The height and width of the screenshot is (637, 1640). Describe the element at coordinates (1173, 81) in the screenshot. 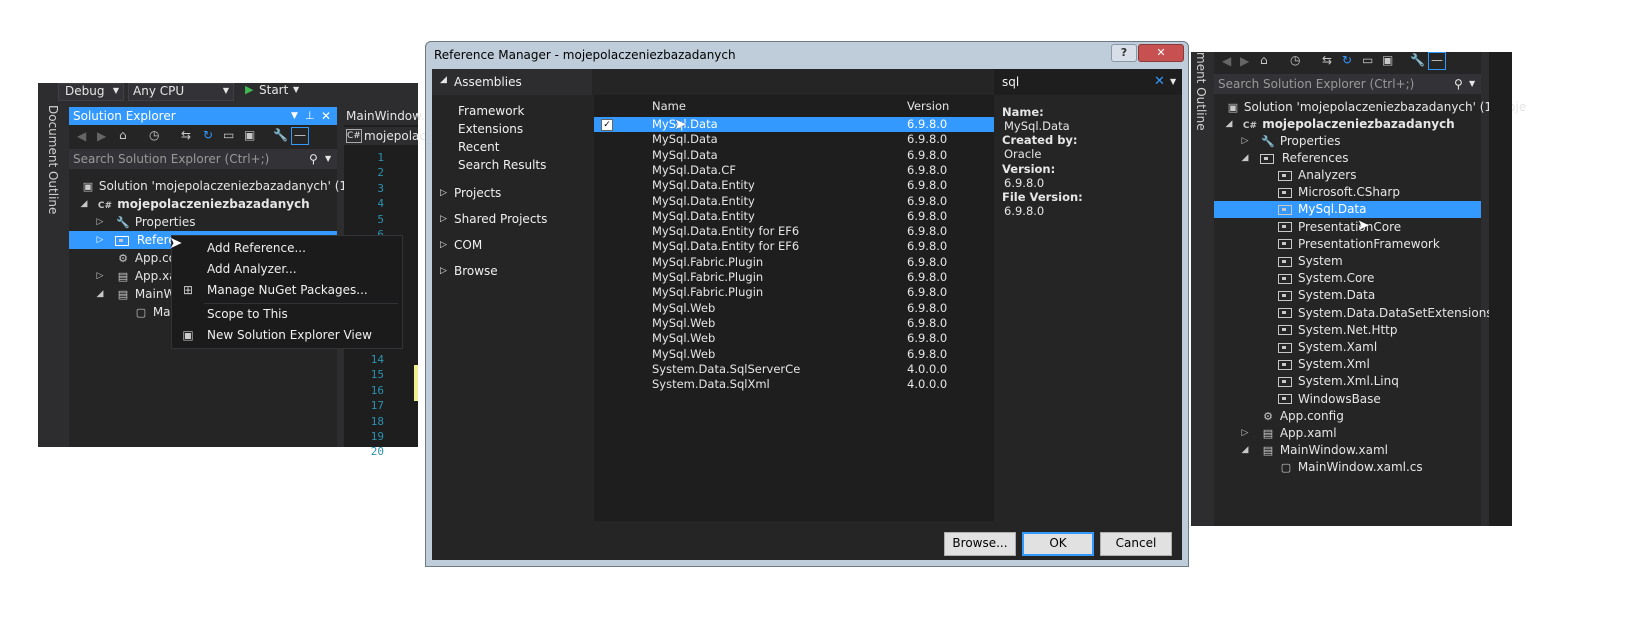

I see `chevron-down-icon: ▼` at that location.